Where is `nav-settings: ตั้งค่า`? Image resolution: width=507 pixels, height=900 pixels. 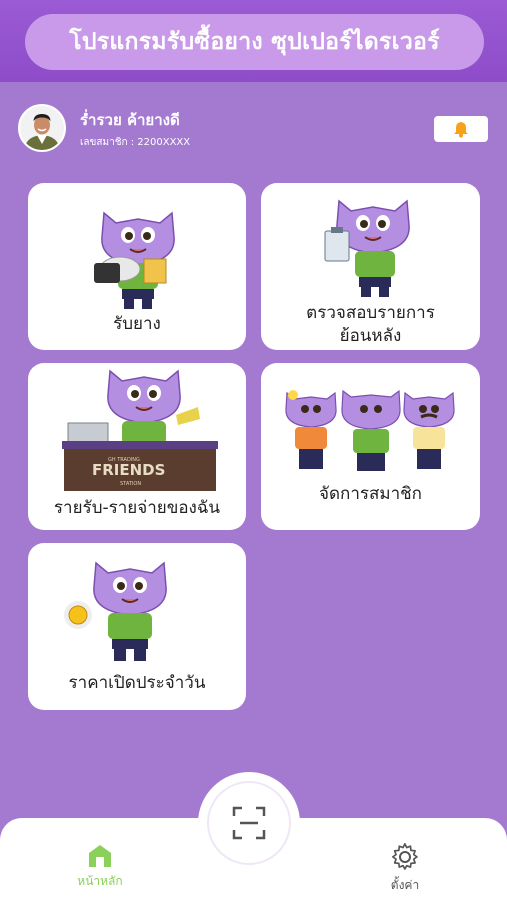 nav-settings: ตั้งค่า is located at coordinates (405, 868).